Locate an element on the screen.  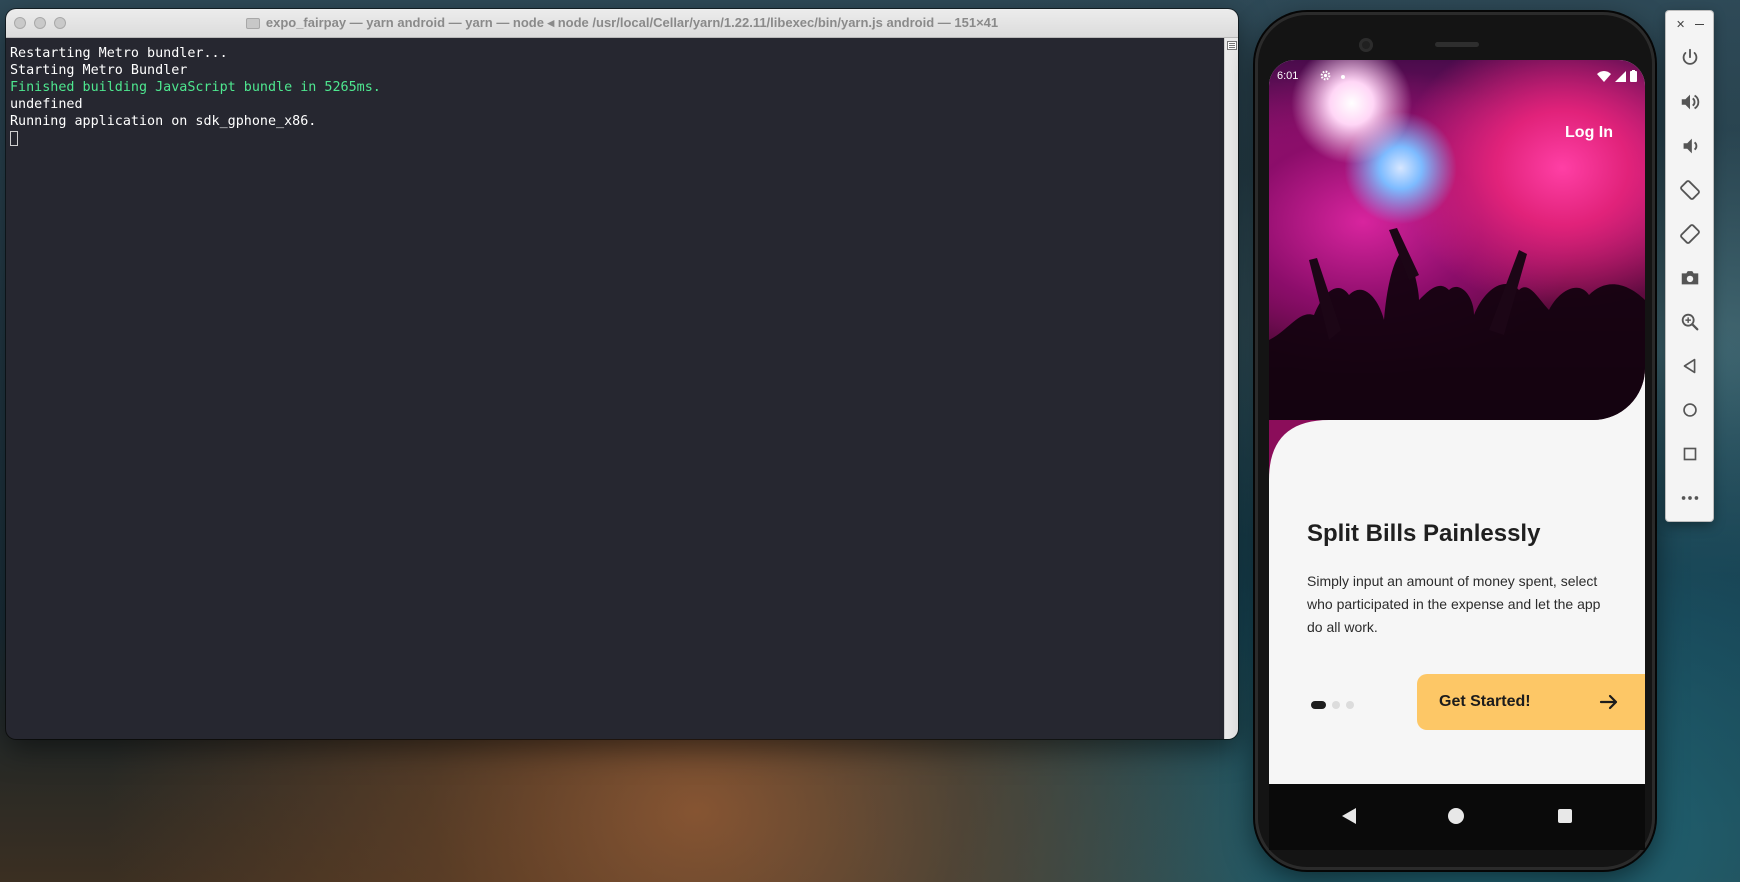
rotate-right-icon is located at coordinates (1689, 233).